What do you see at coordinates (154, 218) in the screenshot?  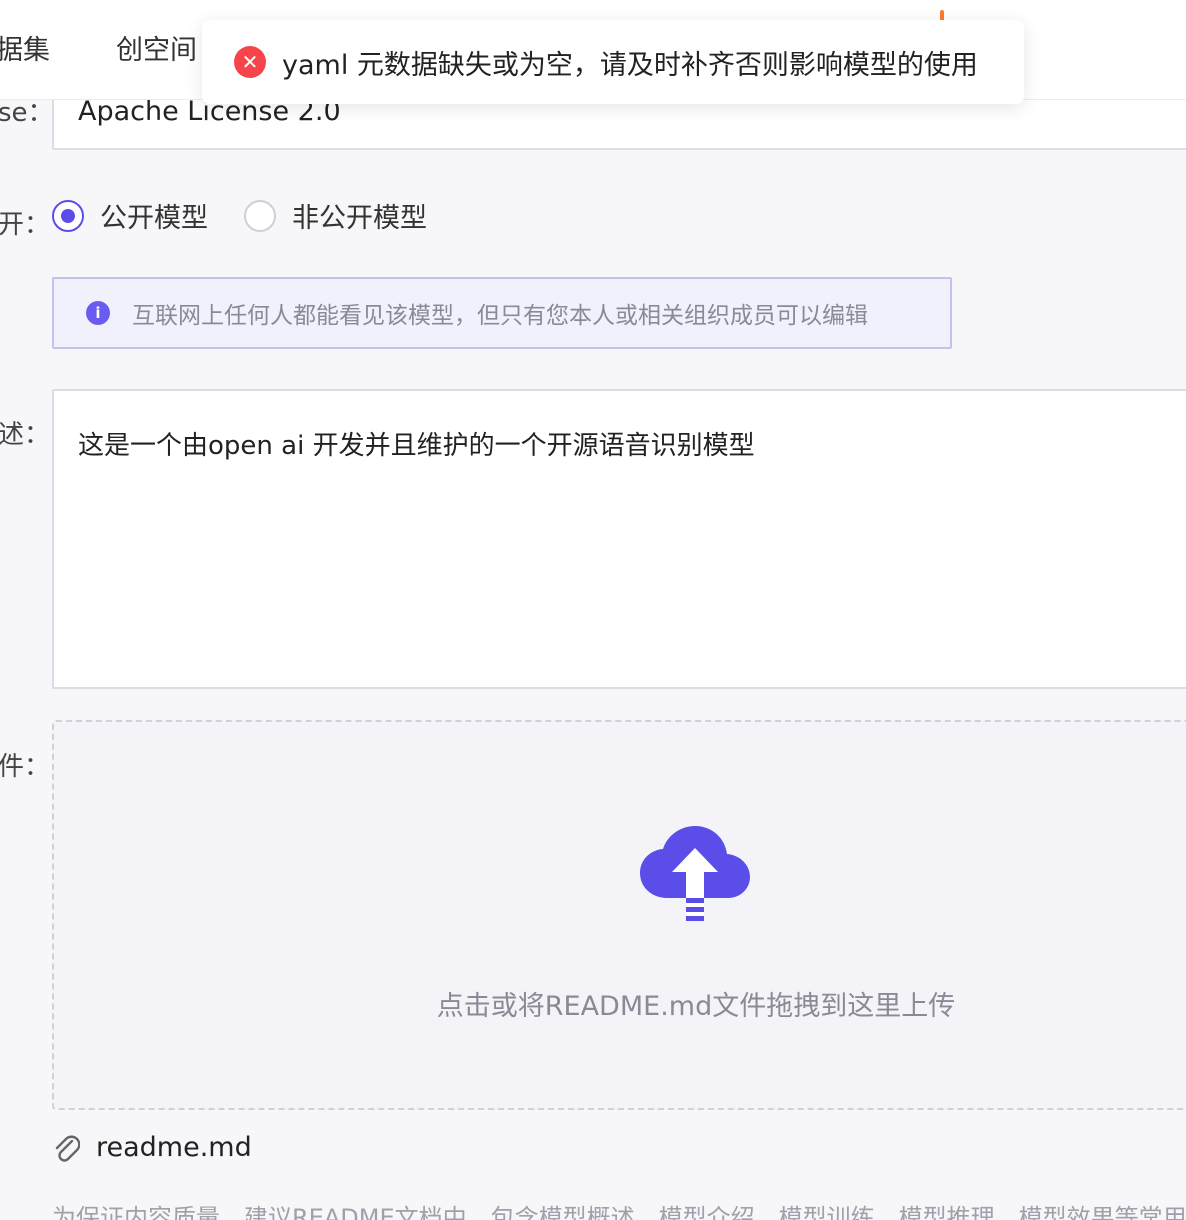 I see `radio-public-label: 公开模型` at bounding box center [154, 218].